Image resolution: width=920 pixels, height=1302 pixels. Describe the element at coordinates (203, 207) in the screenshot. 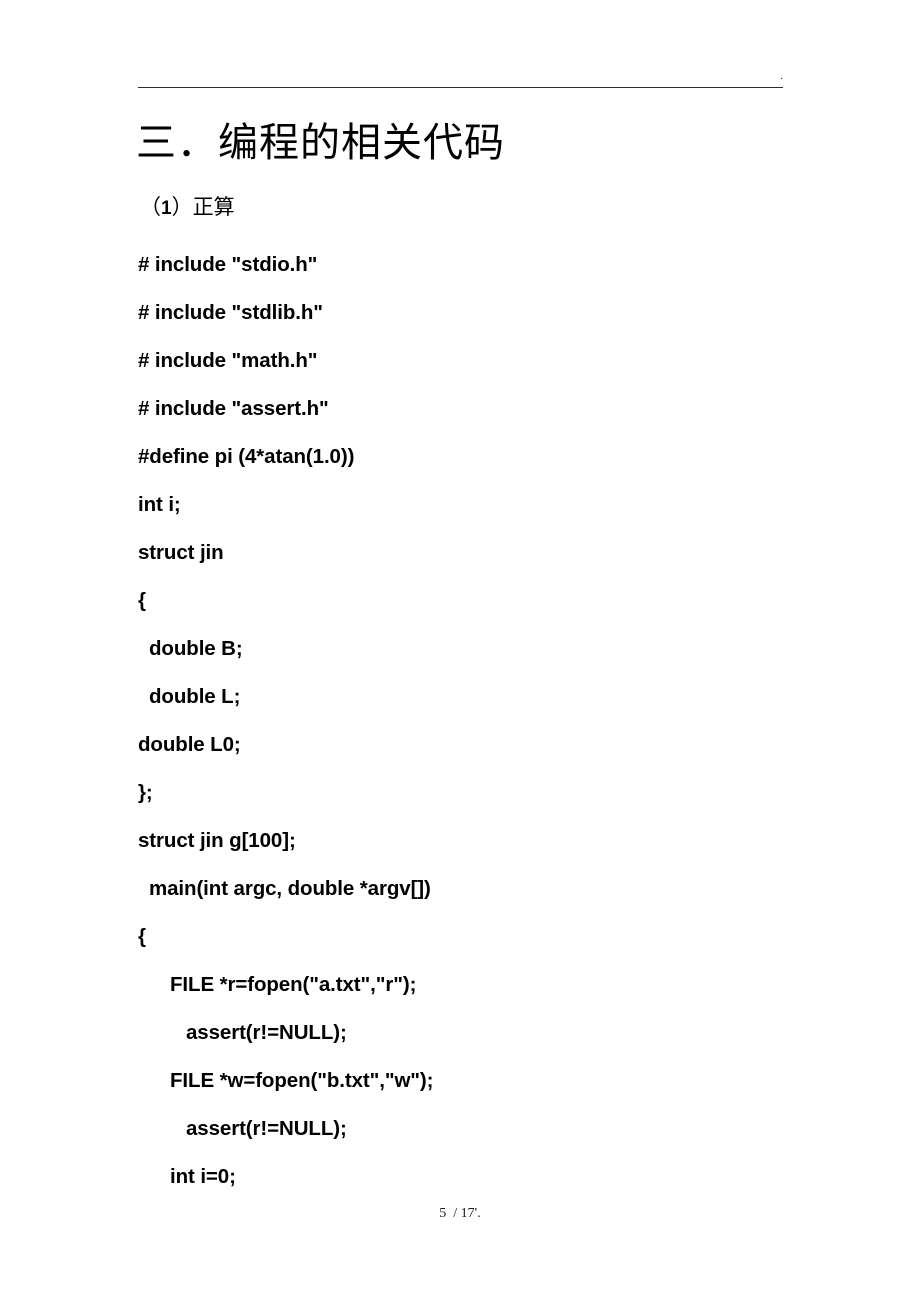

I see `subsection-label: ）正算` at that location.